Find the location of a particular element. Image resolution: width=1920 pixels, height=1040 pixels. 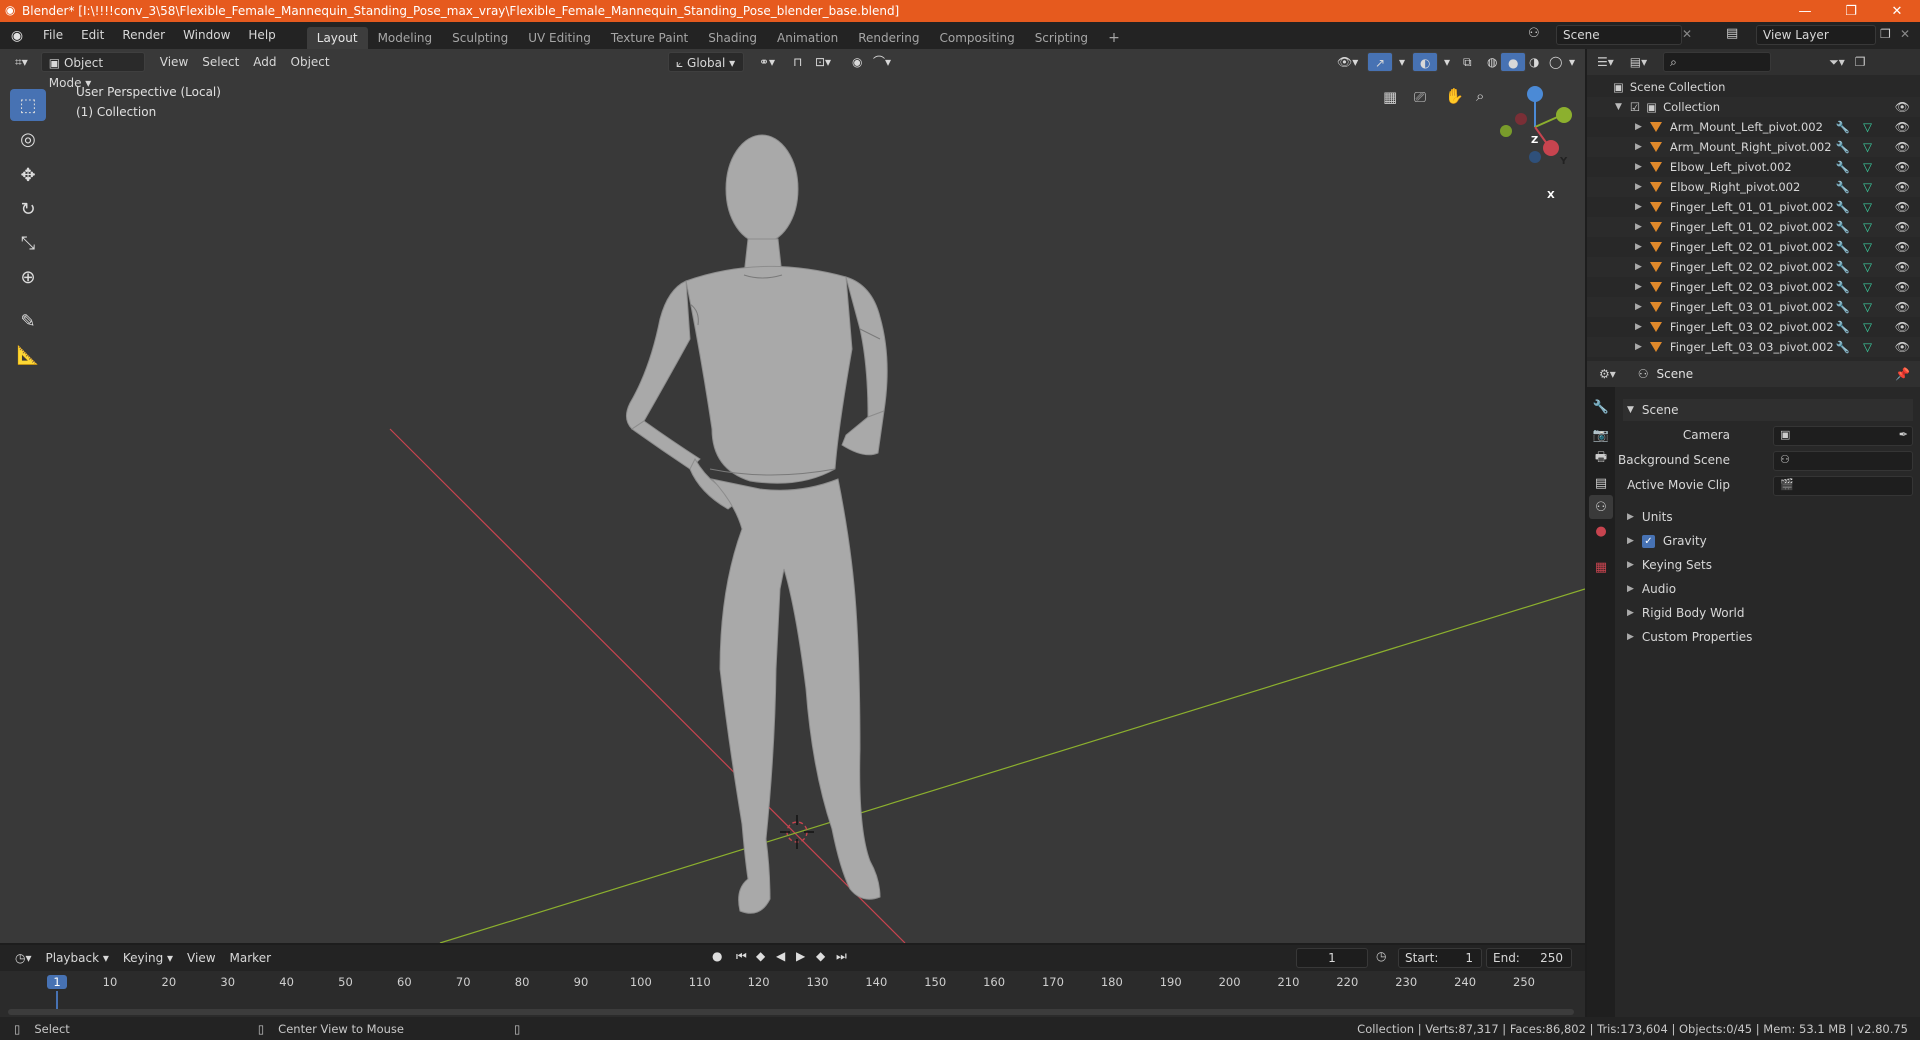

menu-timeline-view: View is located at coordinates (201, 958).